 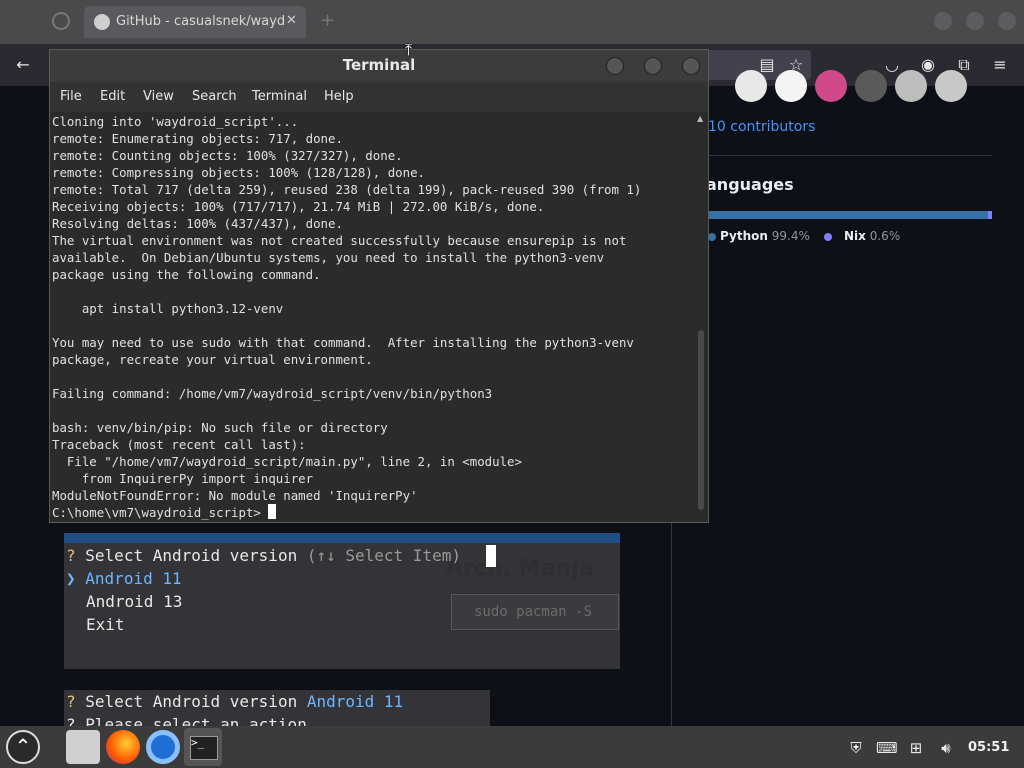 I want to click on answered-prompt: ? Select Android version Android 11, so click(x=235, y=701).